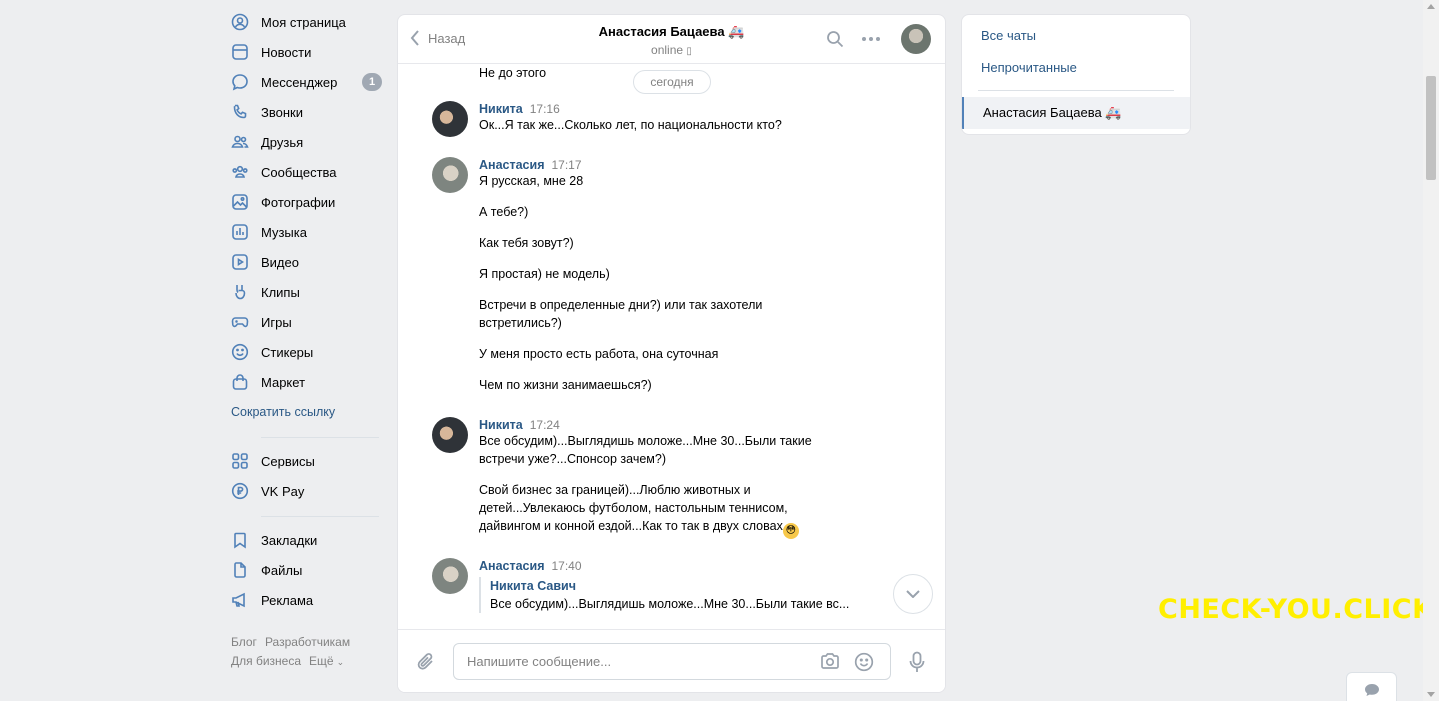 The height and width of the screenshot is (701, 1439). Describe the element at coordinates (311, 262) in the screenshot. I see `nav-item-video: Видео` at that location.